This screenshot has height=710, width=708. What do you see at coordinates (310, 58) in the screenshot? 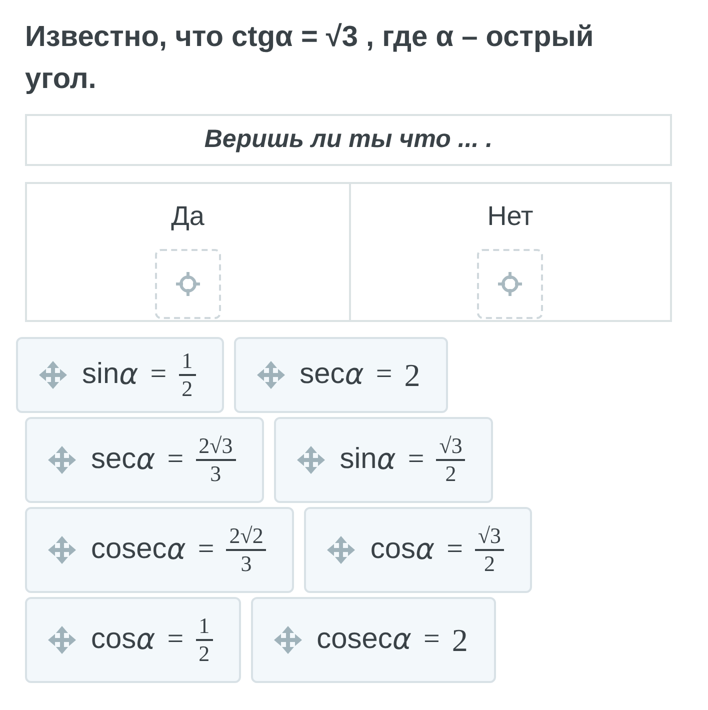
I see `question-text: Известно, что ctgα = √3 , где α – острый угол.` at bounding box center [310, 58].